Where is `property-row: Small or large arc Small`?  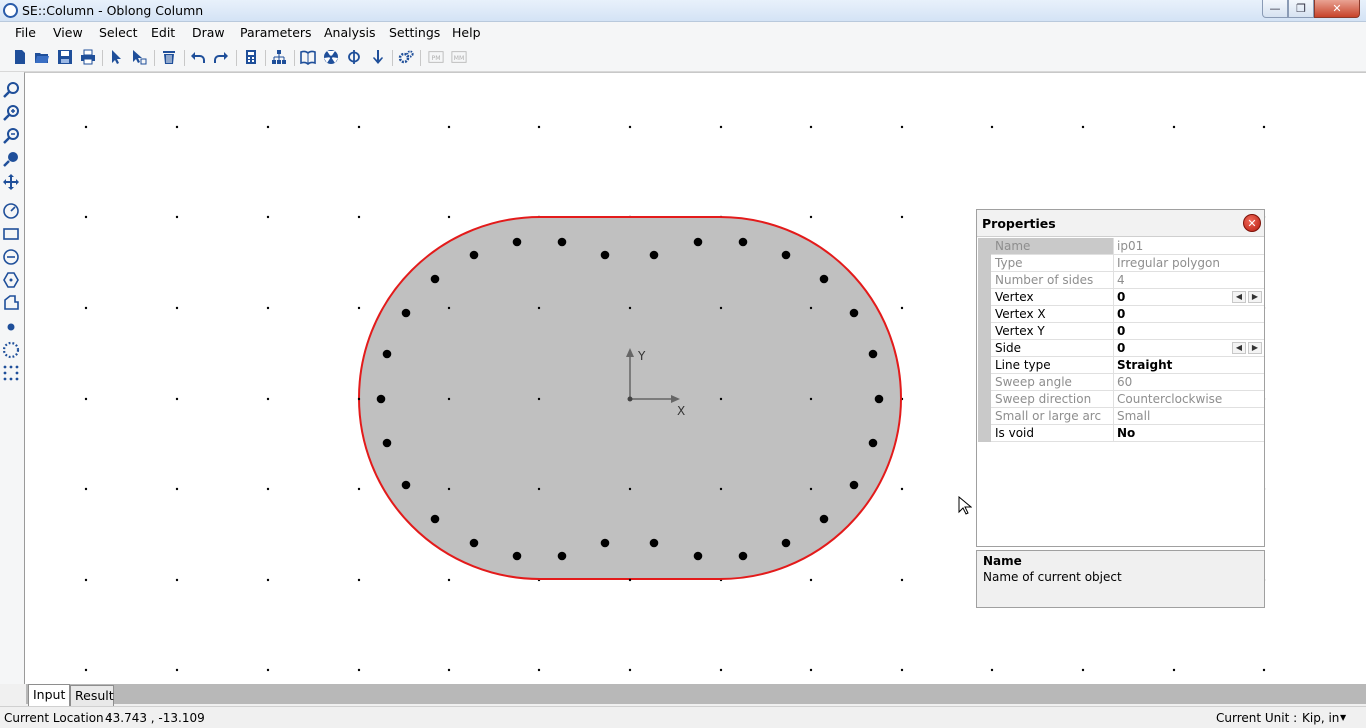
property-row: Small or large arc Small is located at coordinates (1120, 416).